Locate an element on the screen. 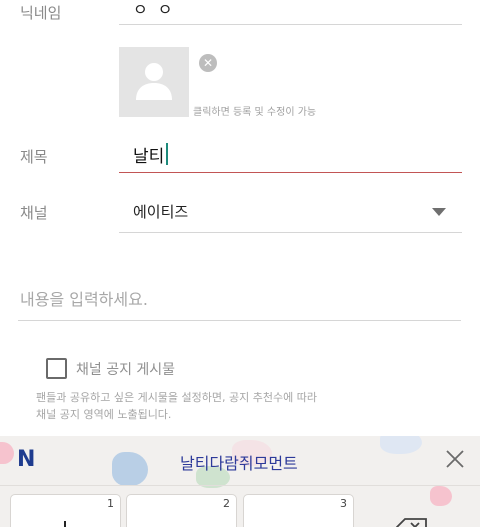 The image size is (480, 527). close-circle-icon: ✕ is located at coordinates (208, 63).